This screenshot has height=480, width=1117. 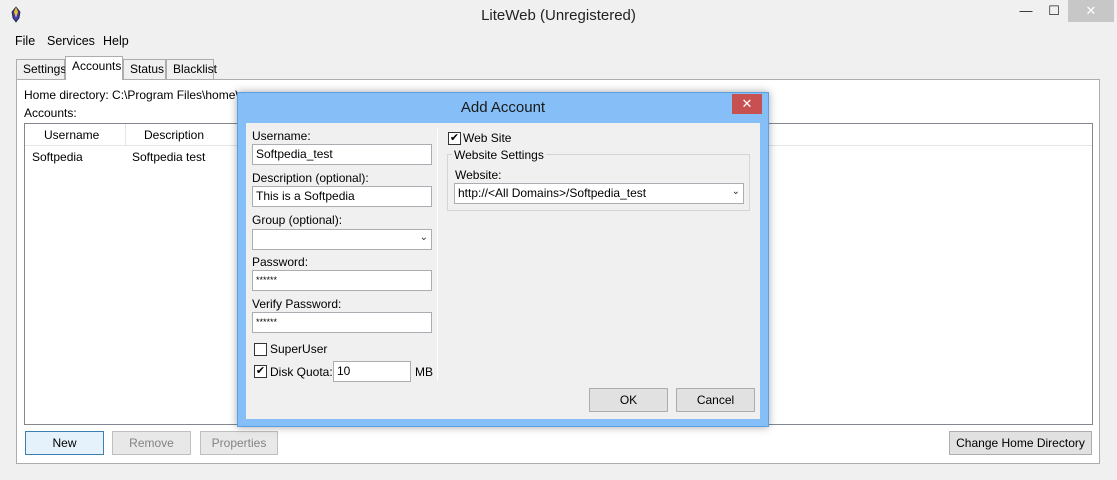 I want to click on disk-quota-unit: MB, so click(x=424, y=372).